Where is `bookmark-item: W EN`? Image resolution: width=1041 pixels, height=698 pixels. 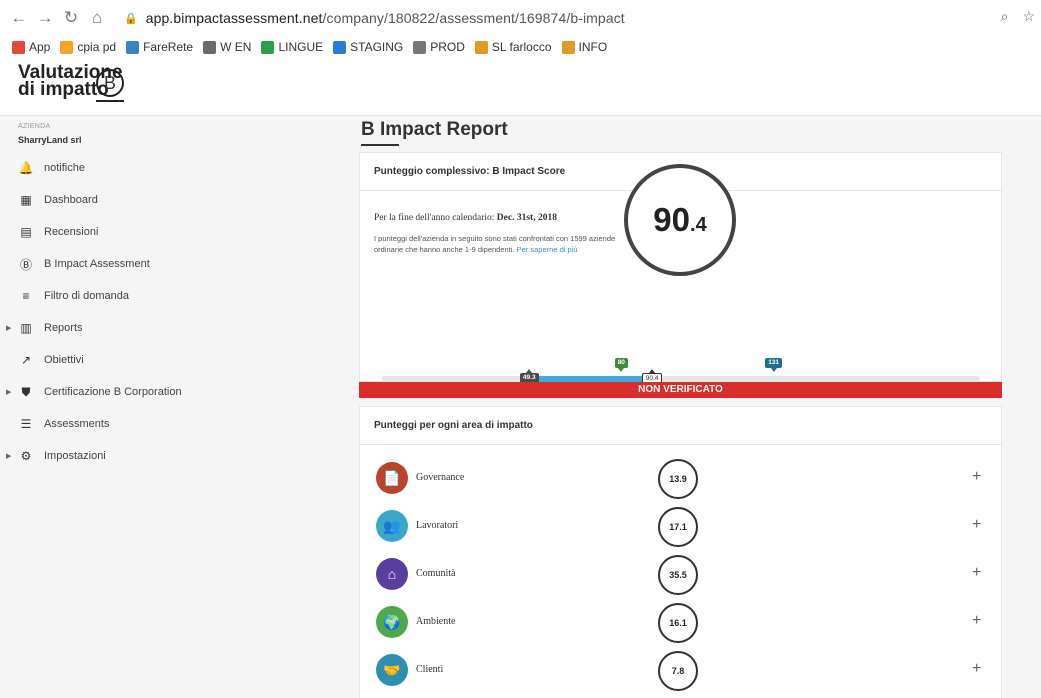 bookmark-item: W EN is located at coordinates (227, 47).